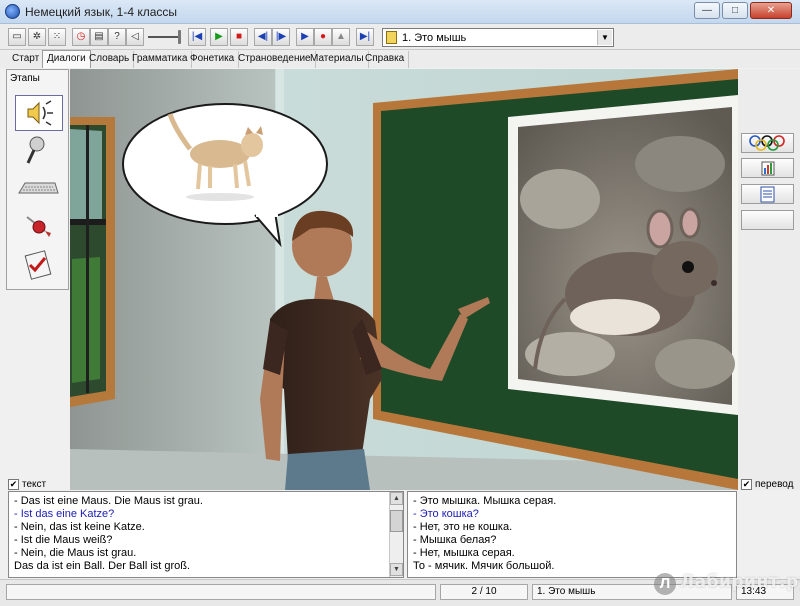 The height and width of the screenshot is (606, 800). I want to click on checklist-icon, so click(38, 265).